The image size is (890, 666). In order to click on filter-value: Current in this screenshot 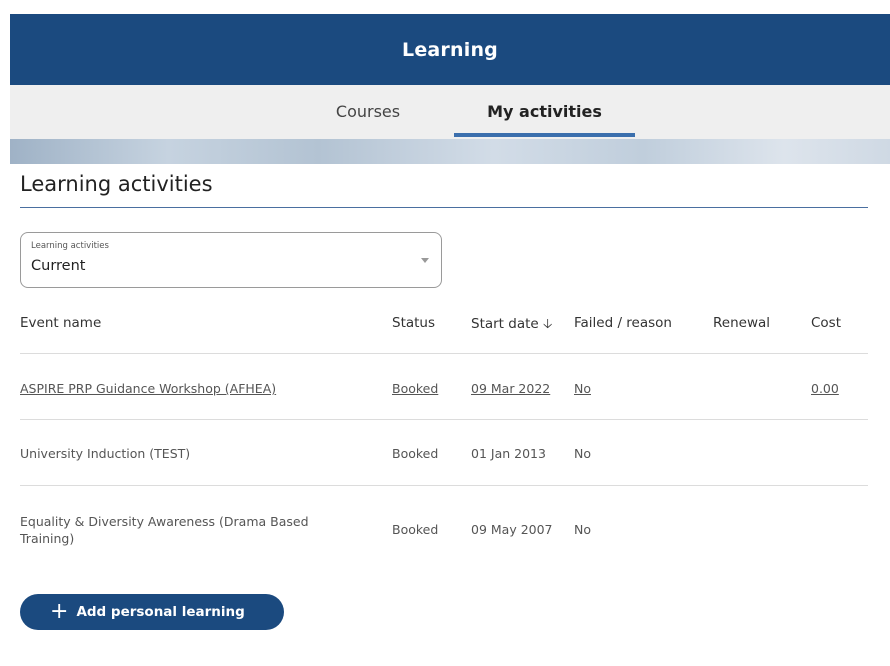, I will do `click(58, 266)`.